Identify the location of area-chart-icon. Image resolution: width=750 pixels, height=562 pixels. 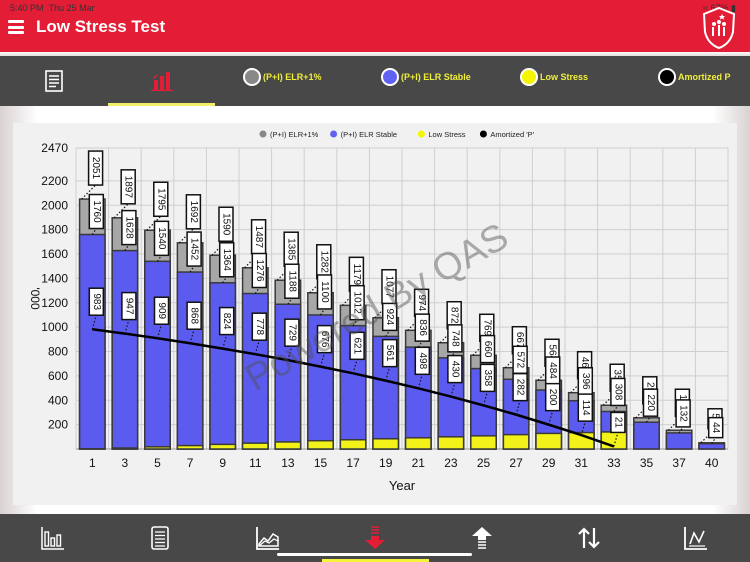
(267, 538).